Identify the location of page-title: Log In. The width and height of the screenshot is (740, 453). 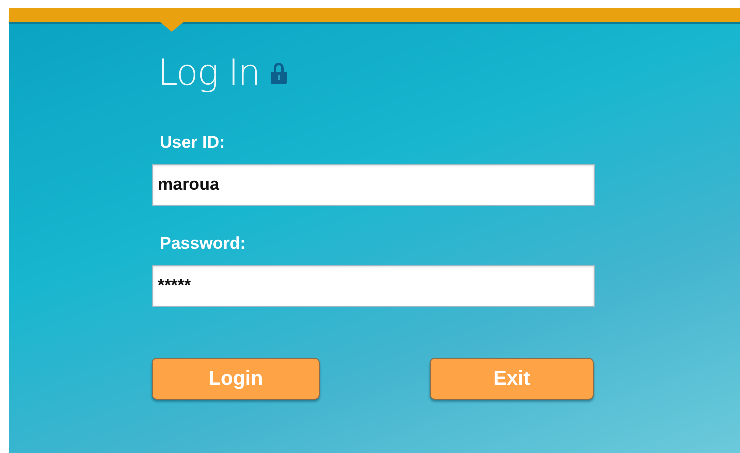
(209, 73).